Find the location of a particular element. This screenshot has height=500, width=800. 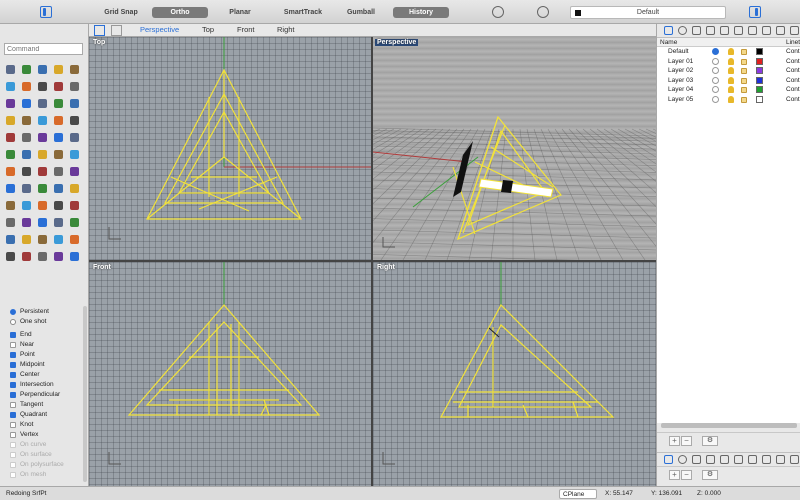

history-button: History is located at coordinates (421, 12).